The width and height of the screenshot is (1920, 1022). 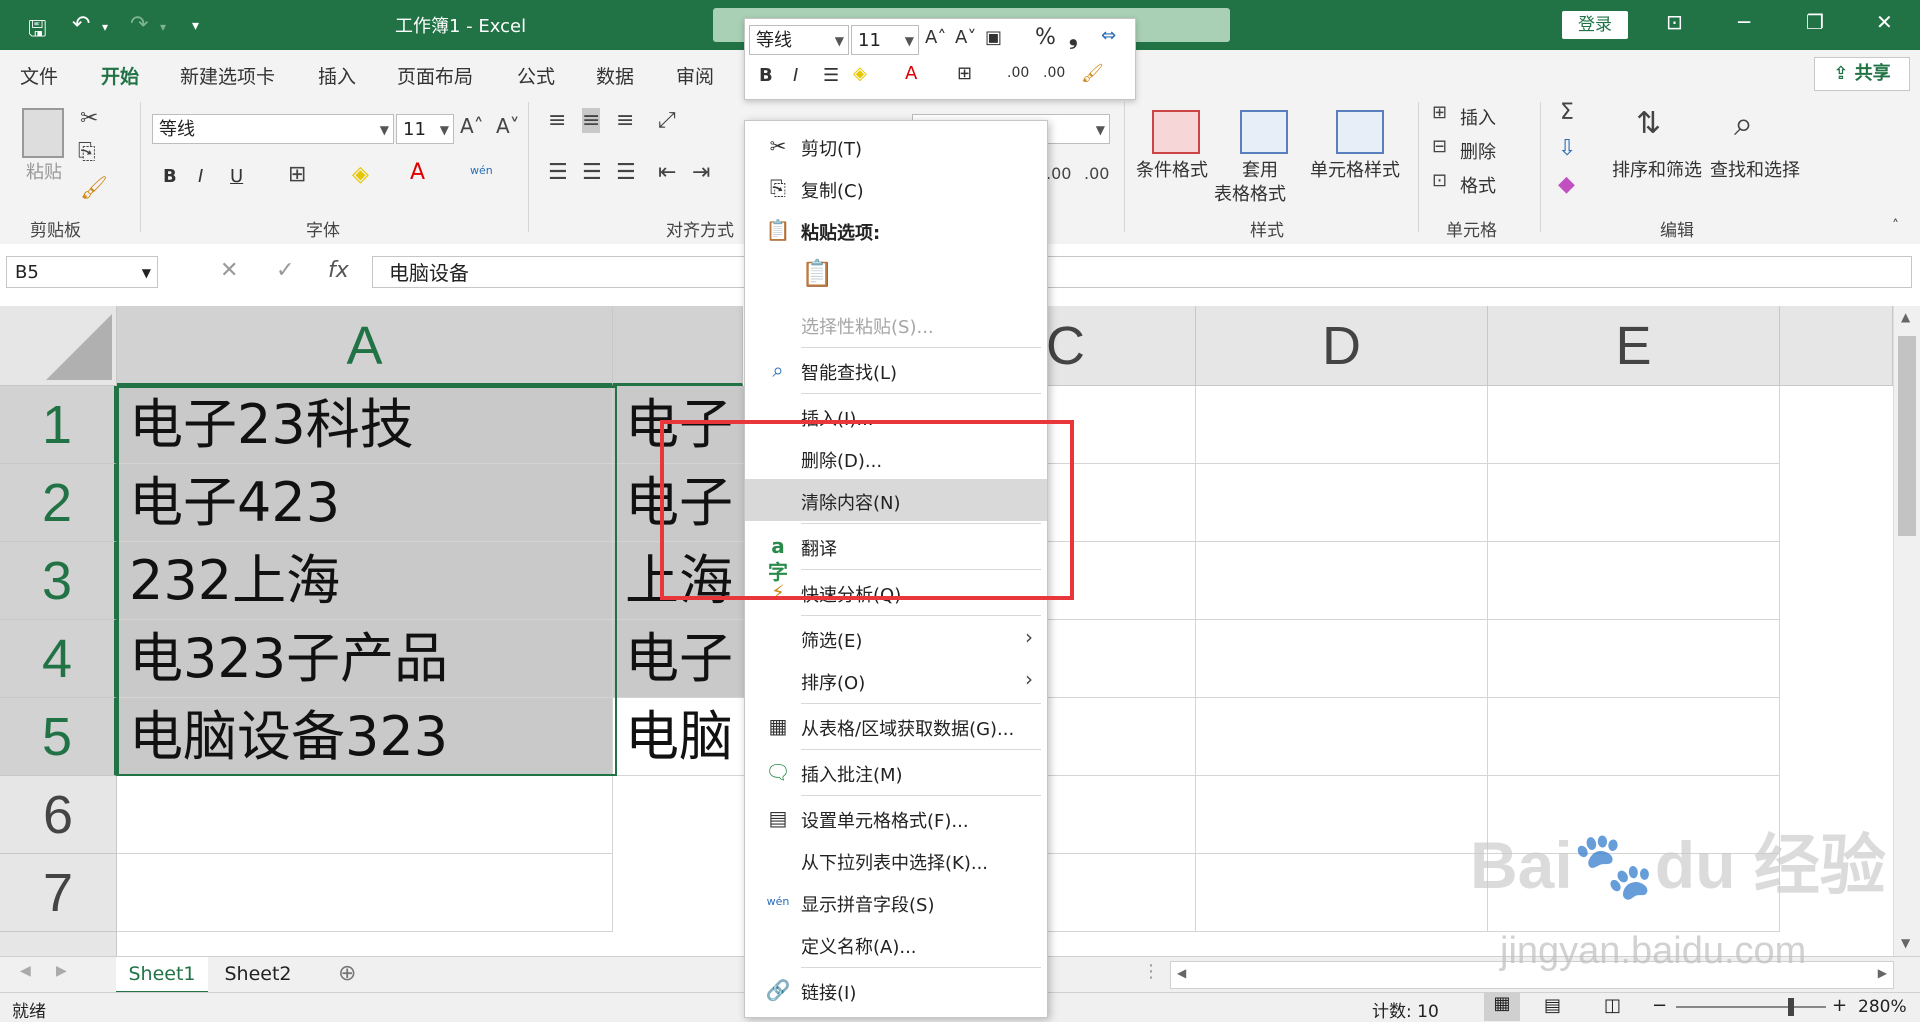 What do you see at coordinates (1839, 1005) in the screenshot?
I see `zoom-in-icon: +` at bounding box center [1839, 1005].